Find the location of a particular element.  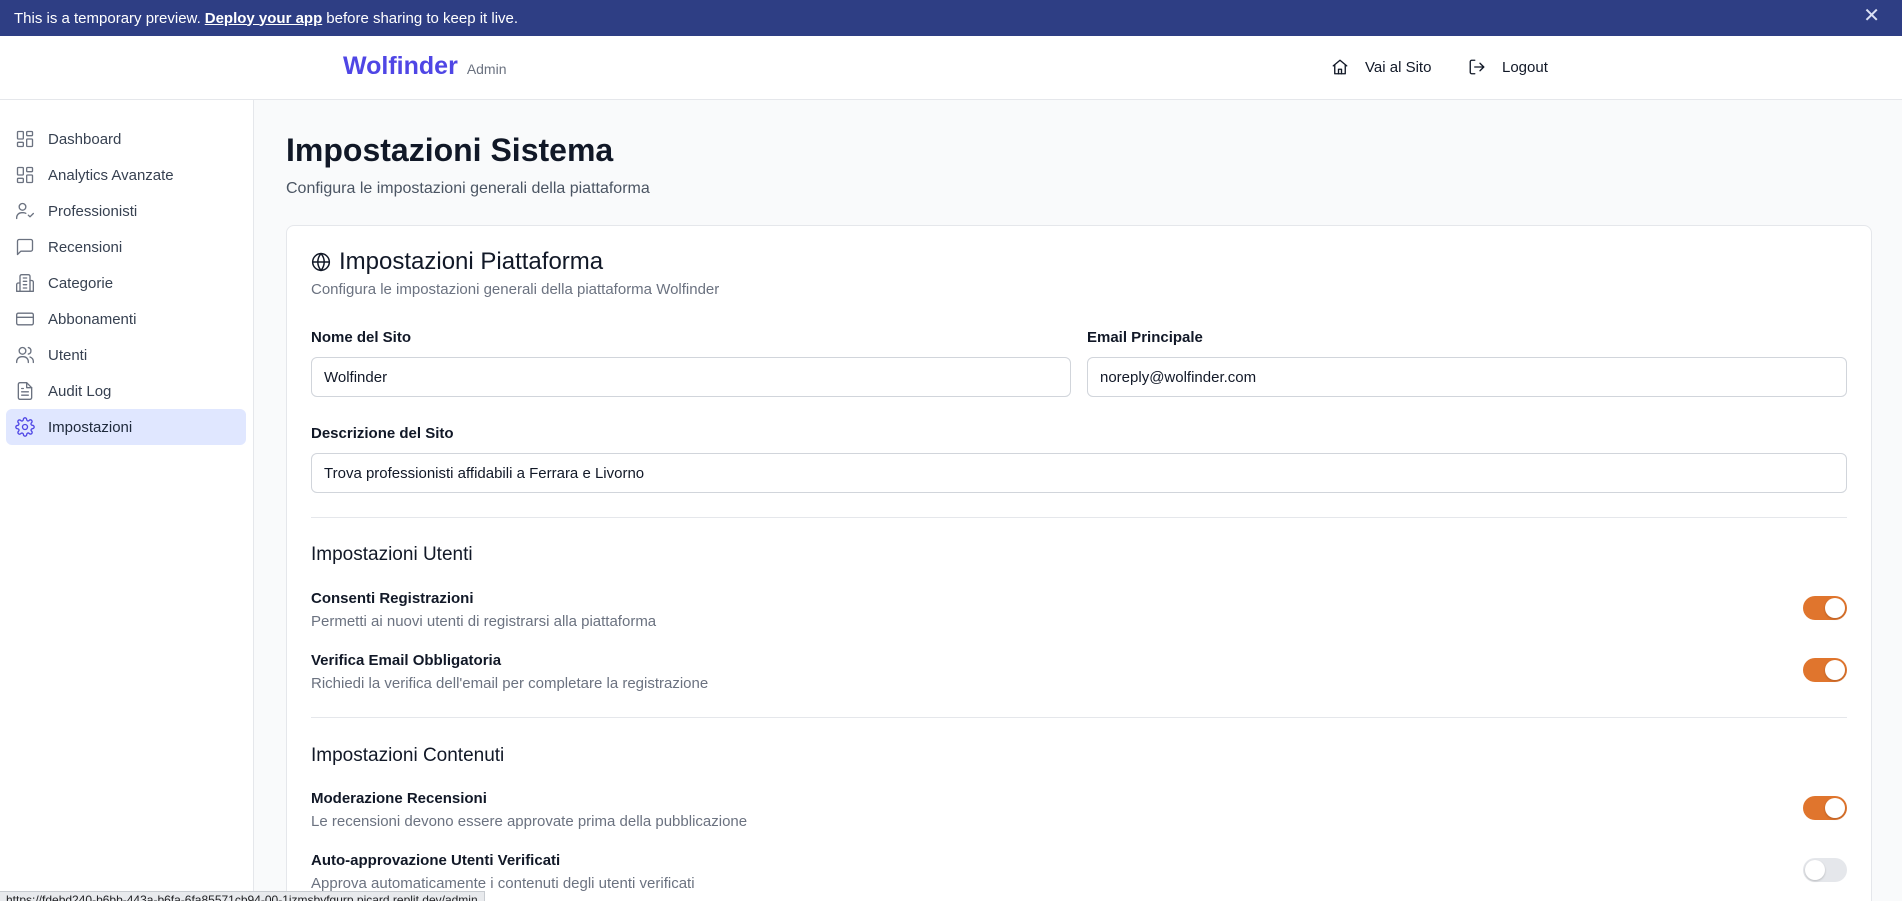

email-label: Email Principale is located at coordinates (1145, 337).